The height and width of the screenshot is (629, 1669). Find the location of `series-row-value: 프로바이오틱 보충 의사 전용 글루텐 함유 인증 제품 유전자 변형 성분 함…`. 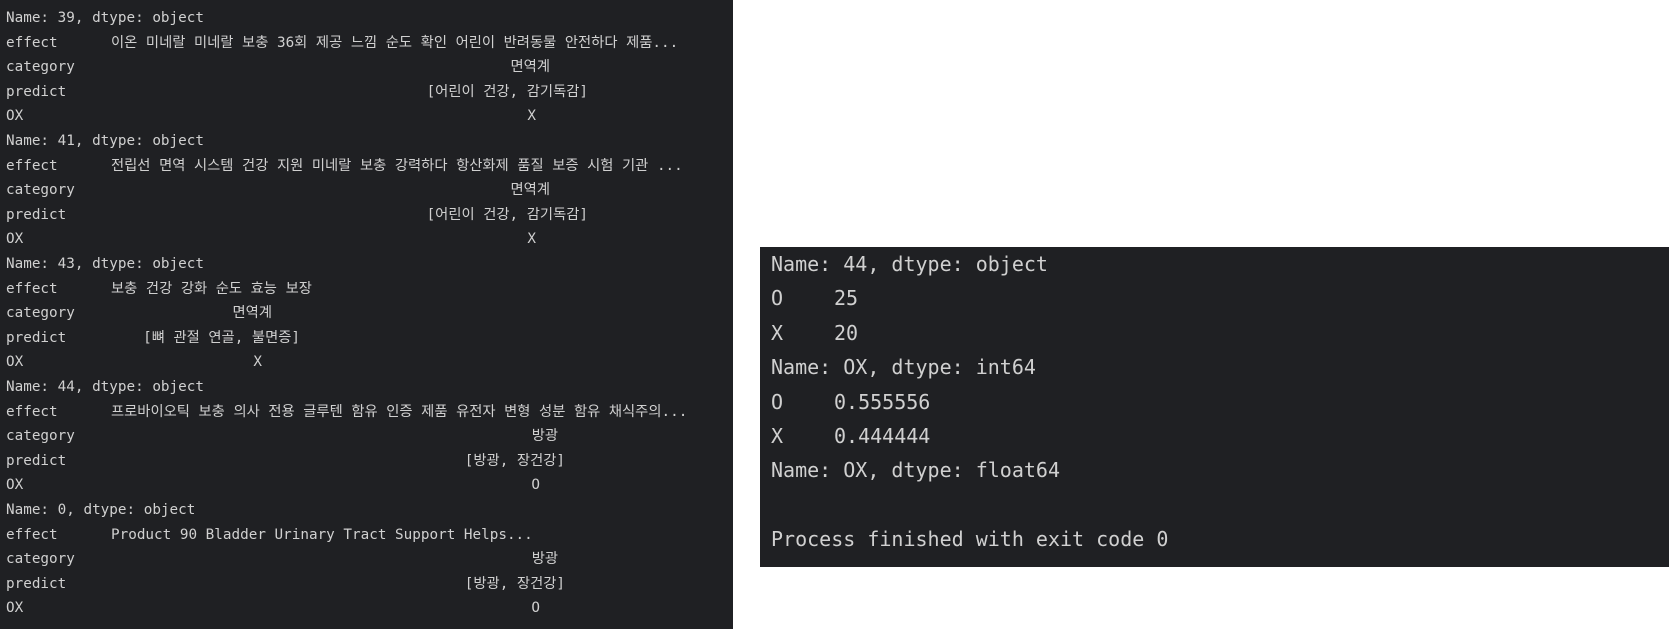

series-row-value: 프로바이오틱 보충 의사 전용 글루텐 함유 인증 제품 유전자 변형 성분 함… is located at coordinates (399, 411).